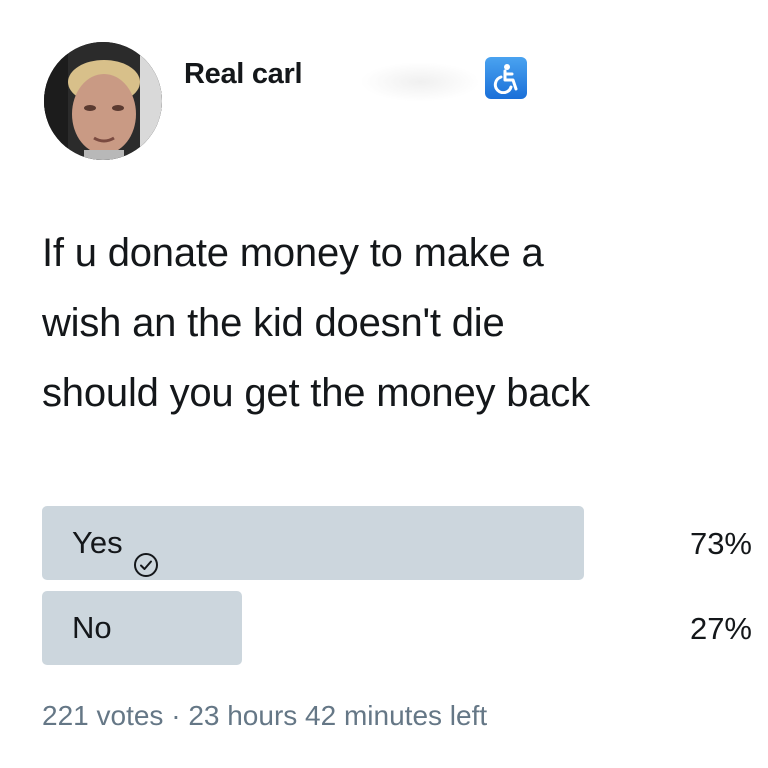 Image resolution: width=768 pixels, height=768 pixels. I want to click on poll-option-label: No, so click(92, 627).